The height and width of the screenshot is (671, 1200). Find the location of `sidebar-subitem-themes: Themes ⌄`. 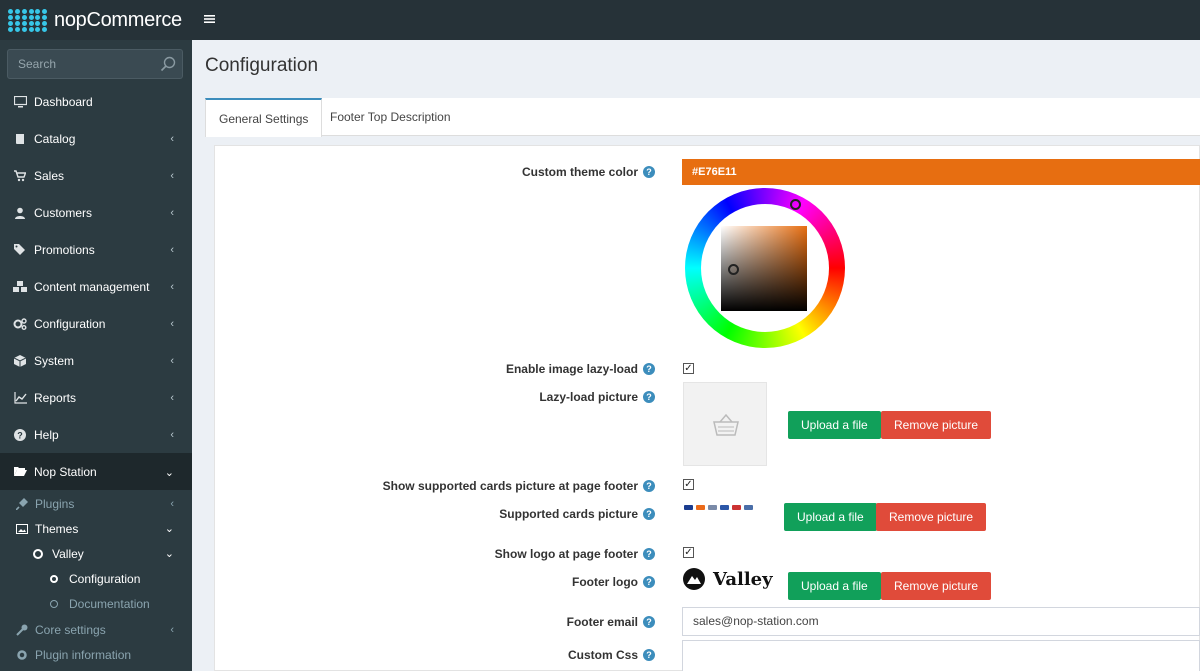

sidebar-subitem-themes: Themes ⌄ is located at coordinates (96, 528).